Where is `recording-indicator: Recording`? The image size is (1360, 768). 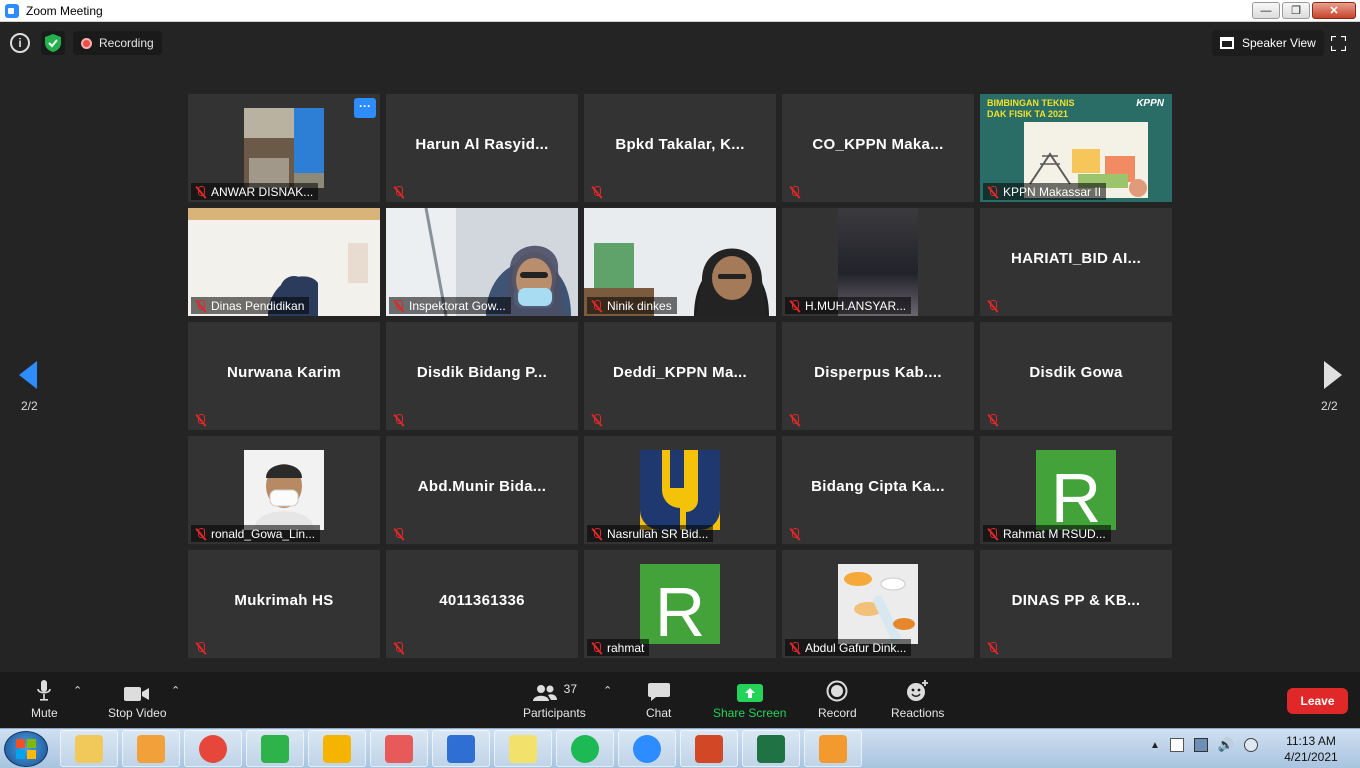
recording-indicator: Recording is located at coordinates (117, 43).